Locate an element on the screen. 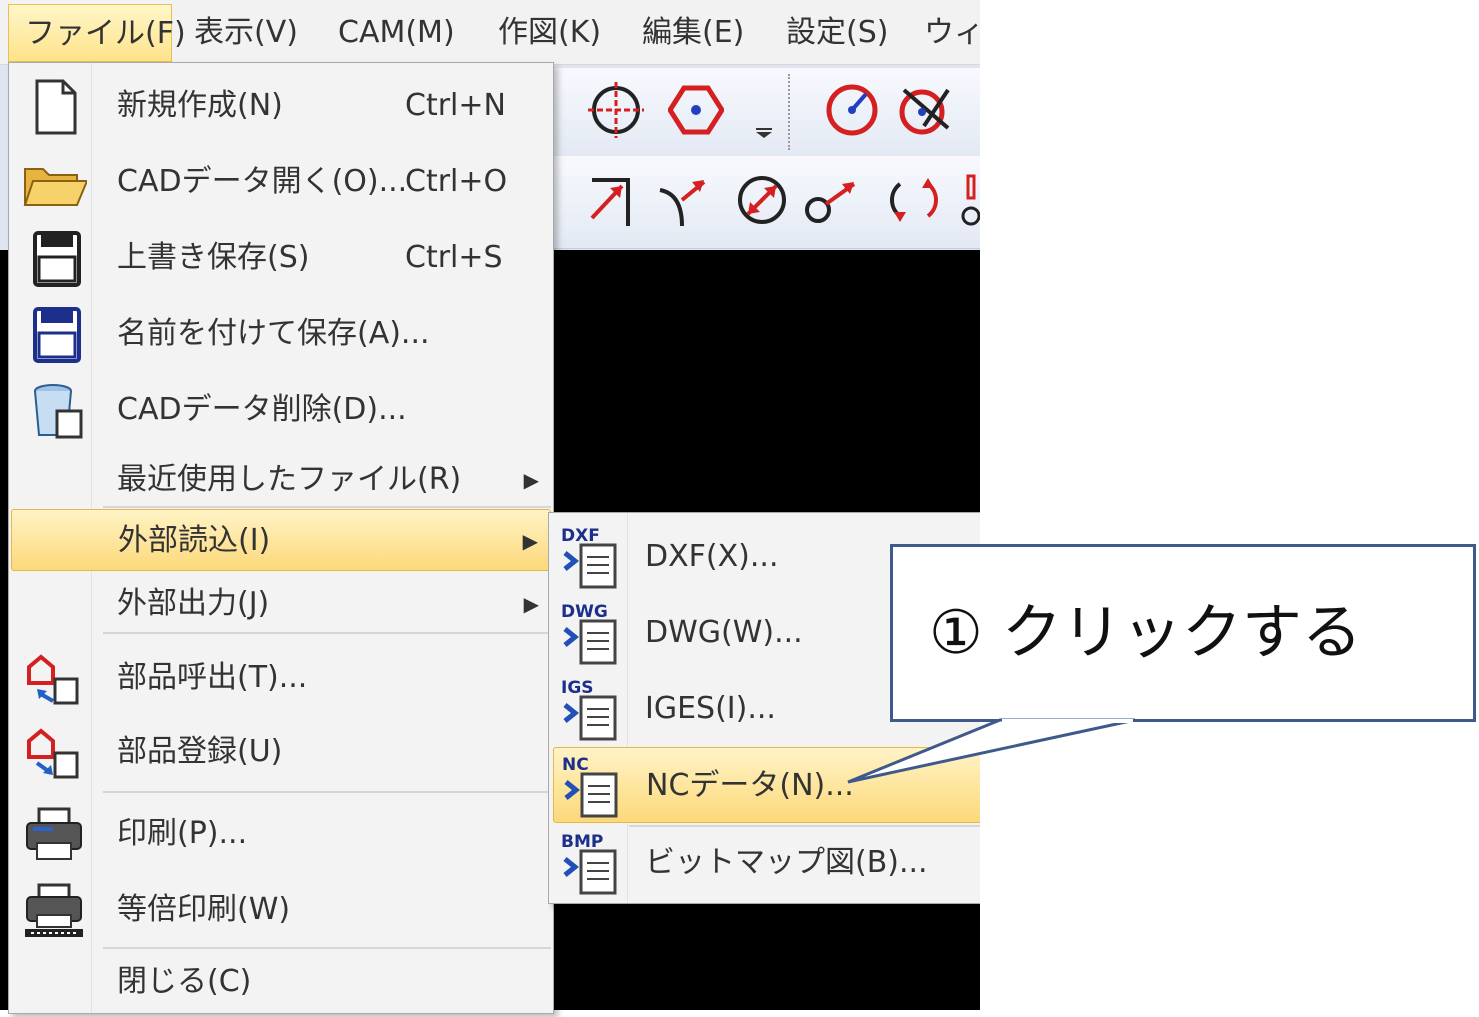 This screenshot has height=1017, width=1479. delete-data-icon is located at coordinates (55, 411).